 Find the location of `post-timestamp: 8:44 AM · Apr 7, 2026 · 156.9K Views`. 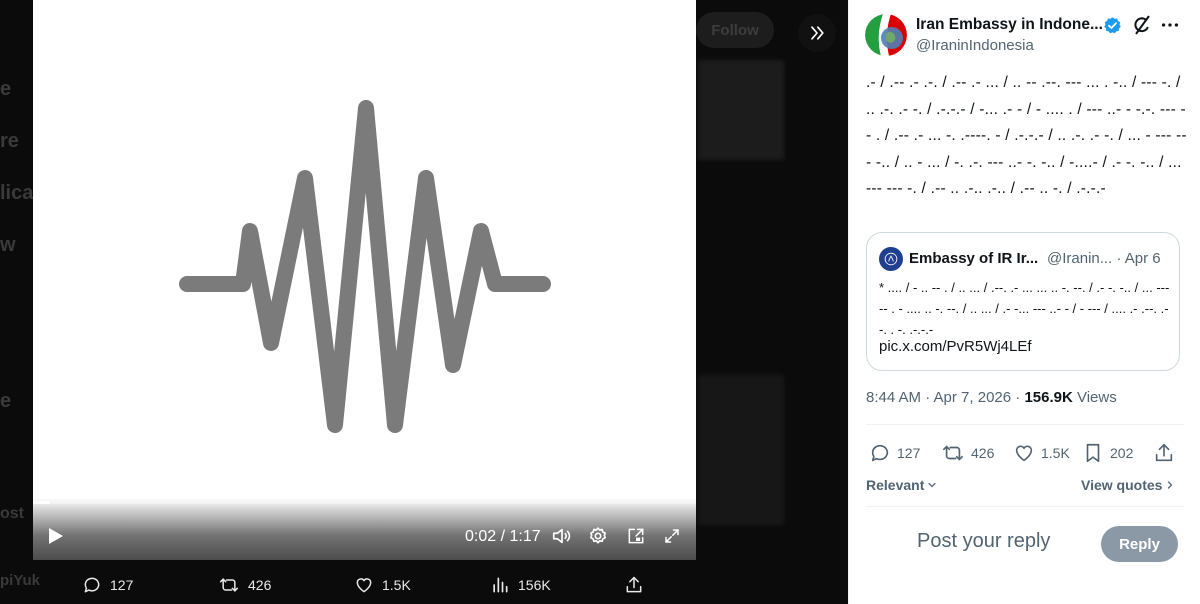

post-timestamp: 8:44 AM · Apr 7, 2026 · 156.9K Views is located at coordinates (991, 397).